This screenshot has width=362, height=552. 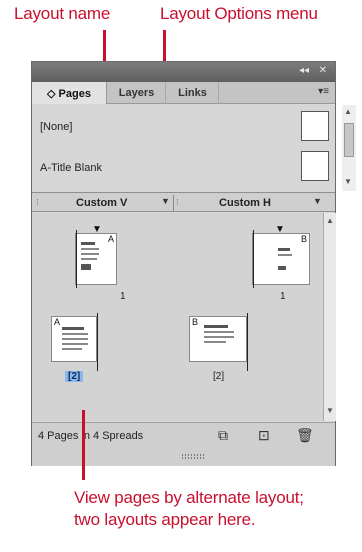 I want to click on page-thumbnail-h-2: B, so click(x=218, y=342).